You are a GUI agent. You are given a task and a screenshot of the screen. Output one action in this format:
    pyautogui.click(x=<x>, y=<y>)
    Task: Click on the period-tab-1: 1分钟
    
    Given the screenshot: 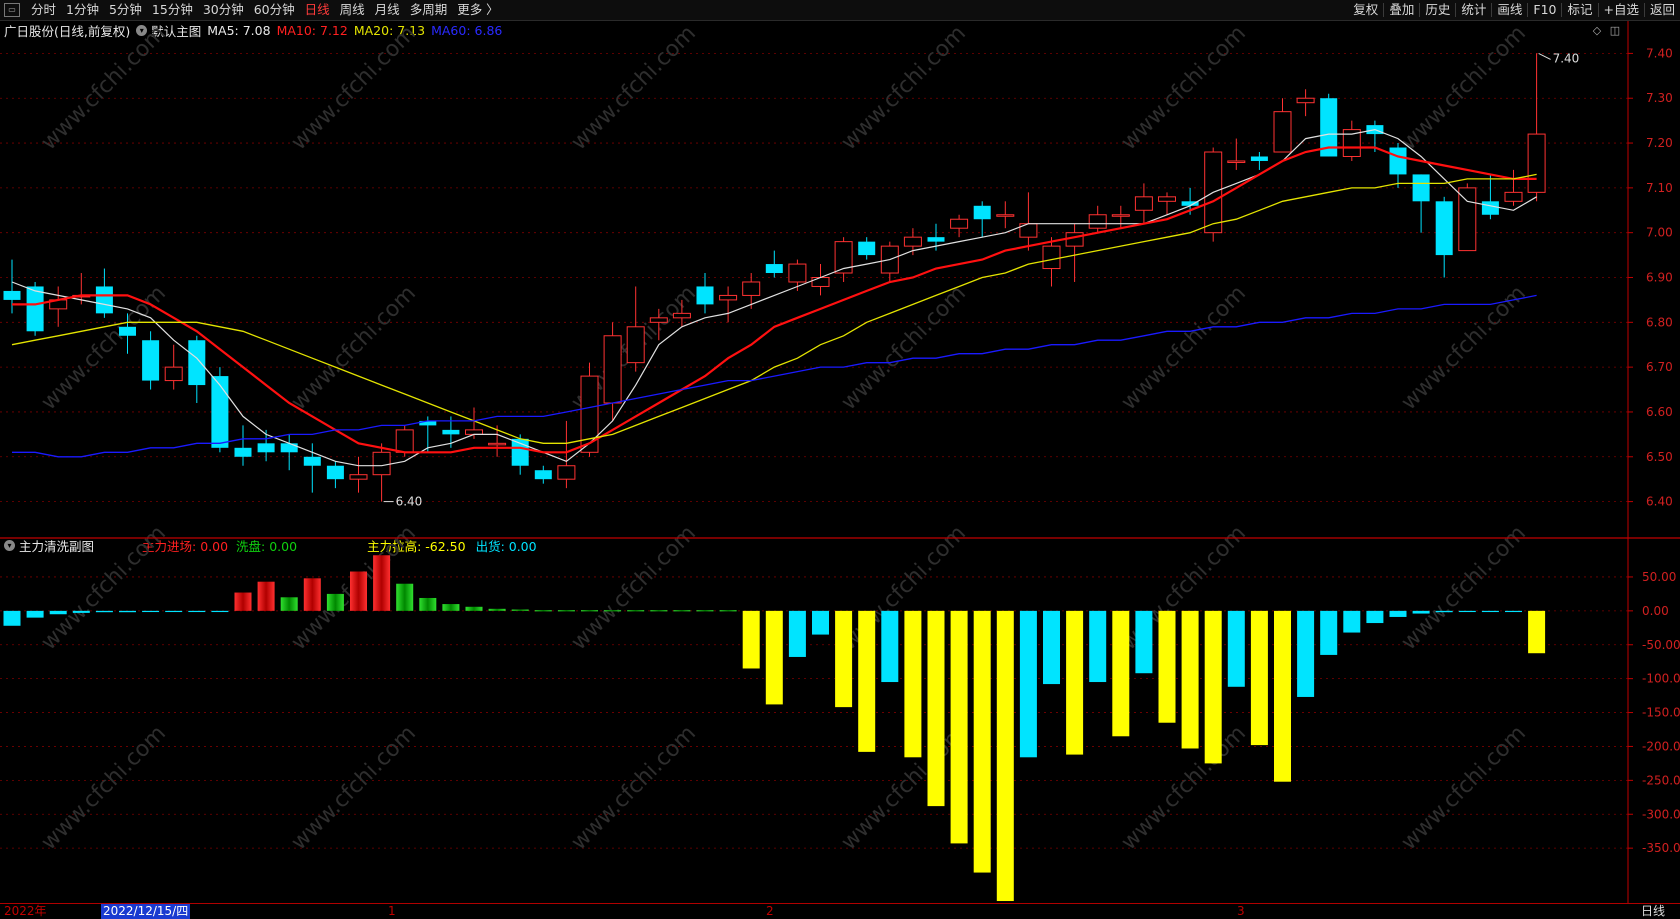 What is the action you would take?
    pyautogui.click(x=82, y=10)
    